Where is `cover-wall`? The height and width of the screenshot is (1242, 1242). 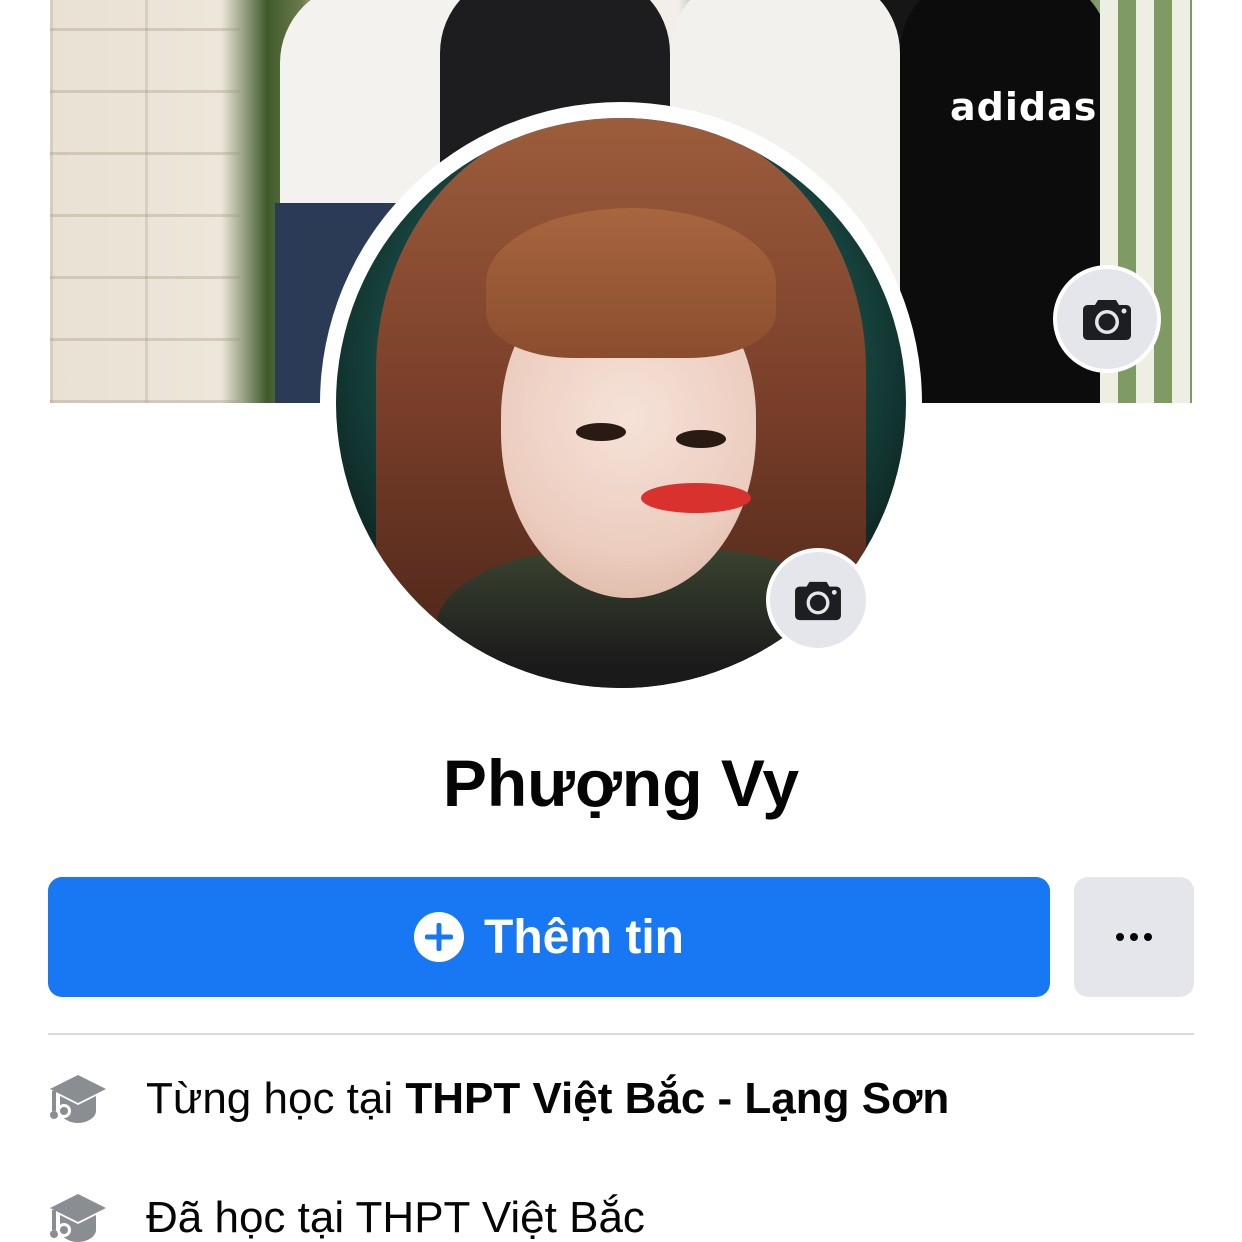
cover-wall is located at coordinates (145, 201).